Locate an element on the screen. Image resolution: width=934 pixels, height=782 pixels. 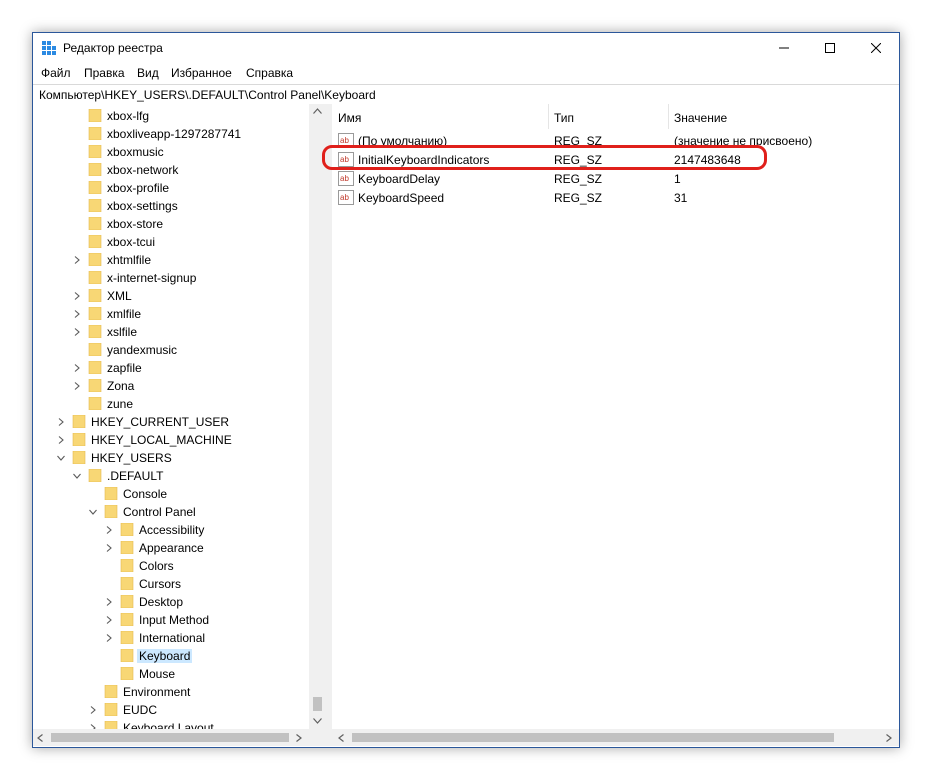
tree-node: Control Panel is located at coordinates (171, 512).